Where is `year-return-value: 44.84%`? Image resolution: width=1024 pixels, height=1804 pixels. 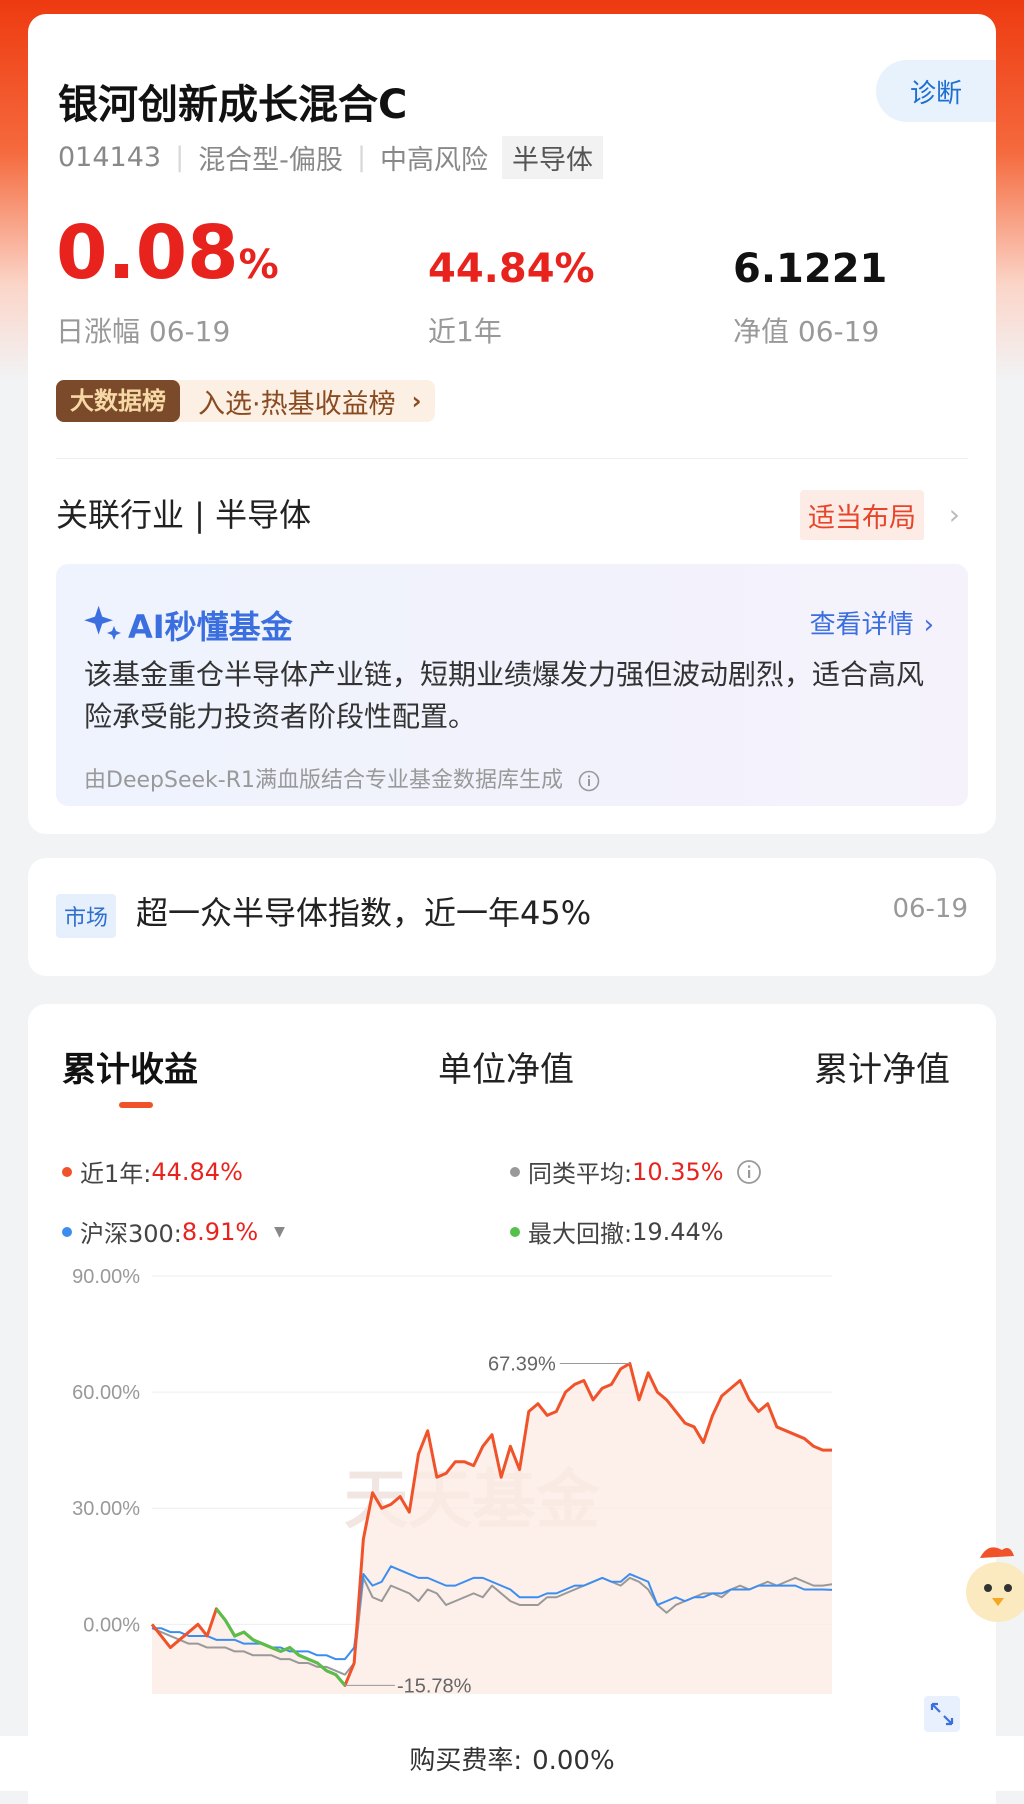 year-return-value: 44.84% is located at coordinates (511, 269).